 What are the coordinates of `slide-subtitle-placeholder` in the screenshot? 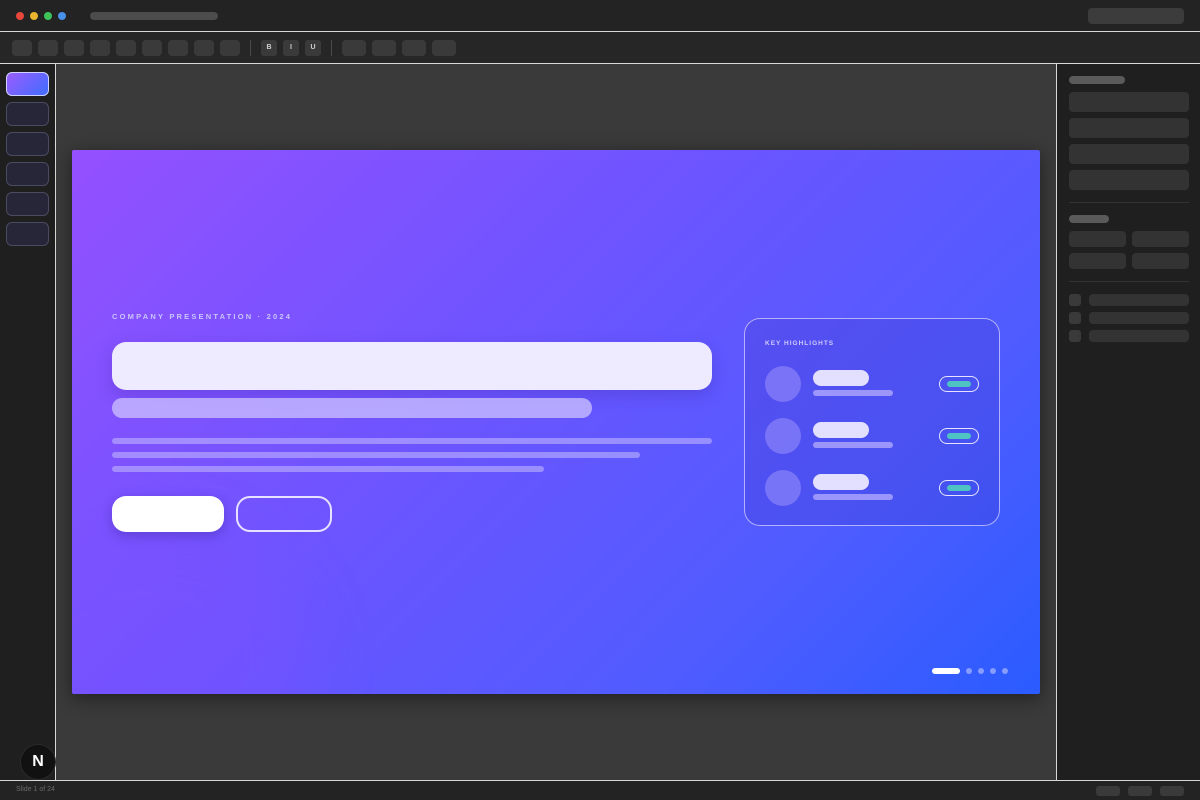 It's located at (352, 408).